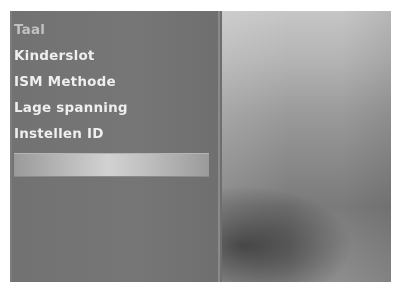 The height and width of the screenshot is (284, 393). What do you see at coordinates (115, 82) in the screenshot?
I see `menu-item-ism-methode: ISM Methode` at bounding box center [115, 82].